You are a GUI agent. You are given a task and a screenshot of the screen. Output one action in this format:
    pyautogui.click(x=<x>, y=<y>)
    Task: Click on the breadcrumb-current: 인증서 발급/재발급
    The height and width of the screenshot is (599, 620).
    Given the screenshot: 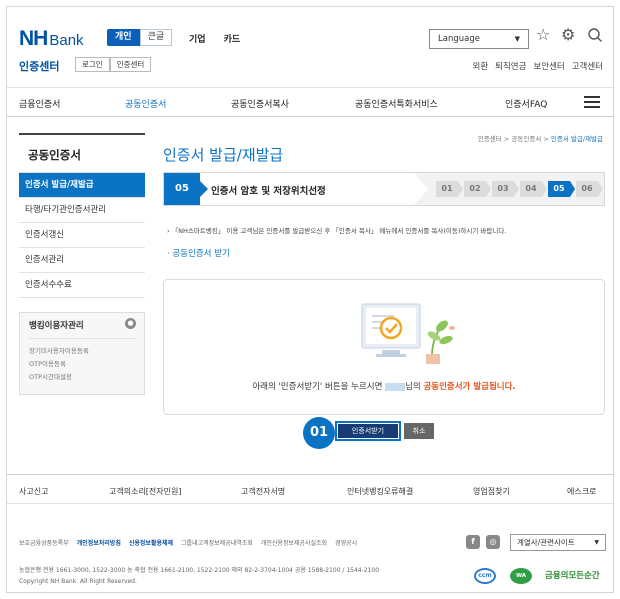 What is the action you would take?
    pyautogui.click(x=576, y=139)
    